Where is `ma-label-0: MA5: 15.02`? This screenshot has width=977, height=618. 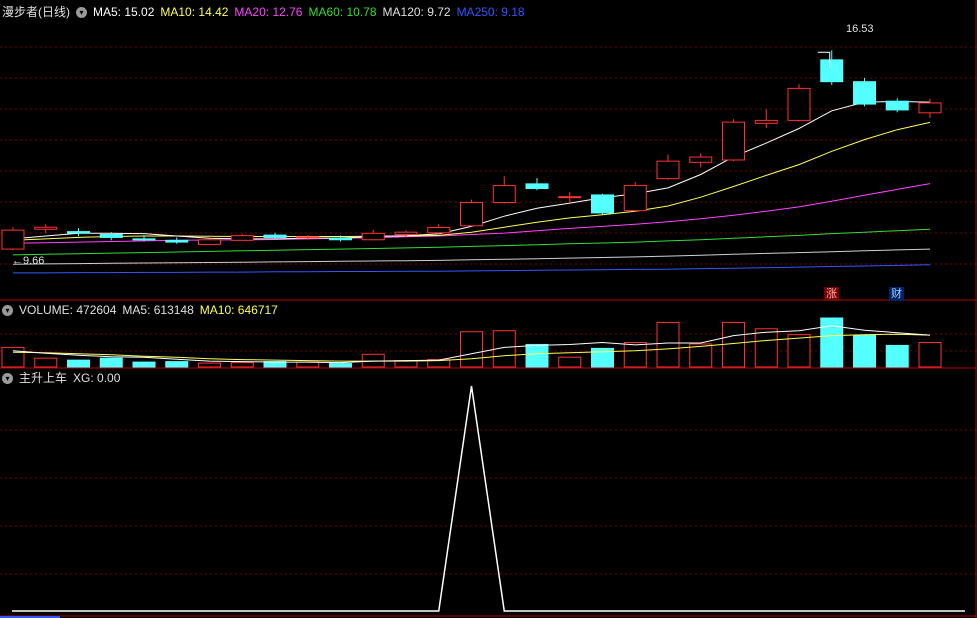
ma-label-0: MA5: 15.02 is located at coordinates (124, 12).